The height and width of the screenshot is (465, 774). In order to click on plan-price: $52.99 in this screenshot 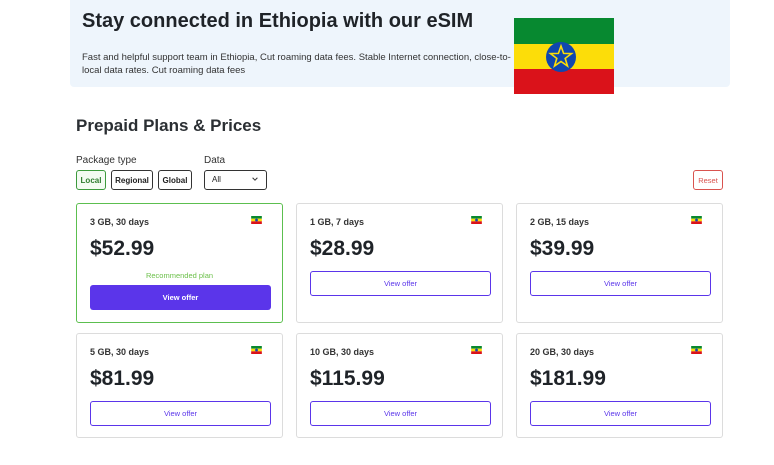, I will do `click(122, 248)`.